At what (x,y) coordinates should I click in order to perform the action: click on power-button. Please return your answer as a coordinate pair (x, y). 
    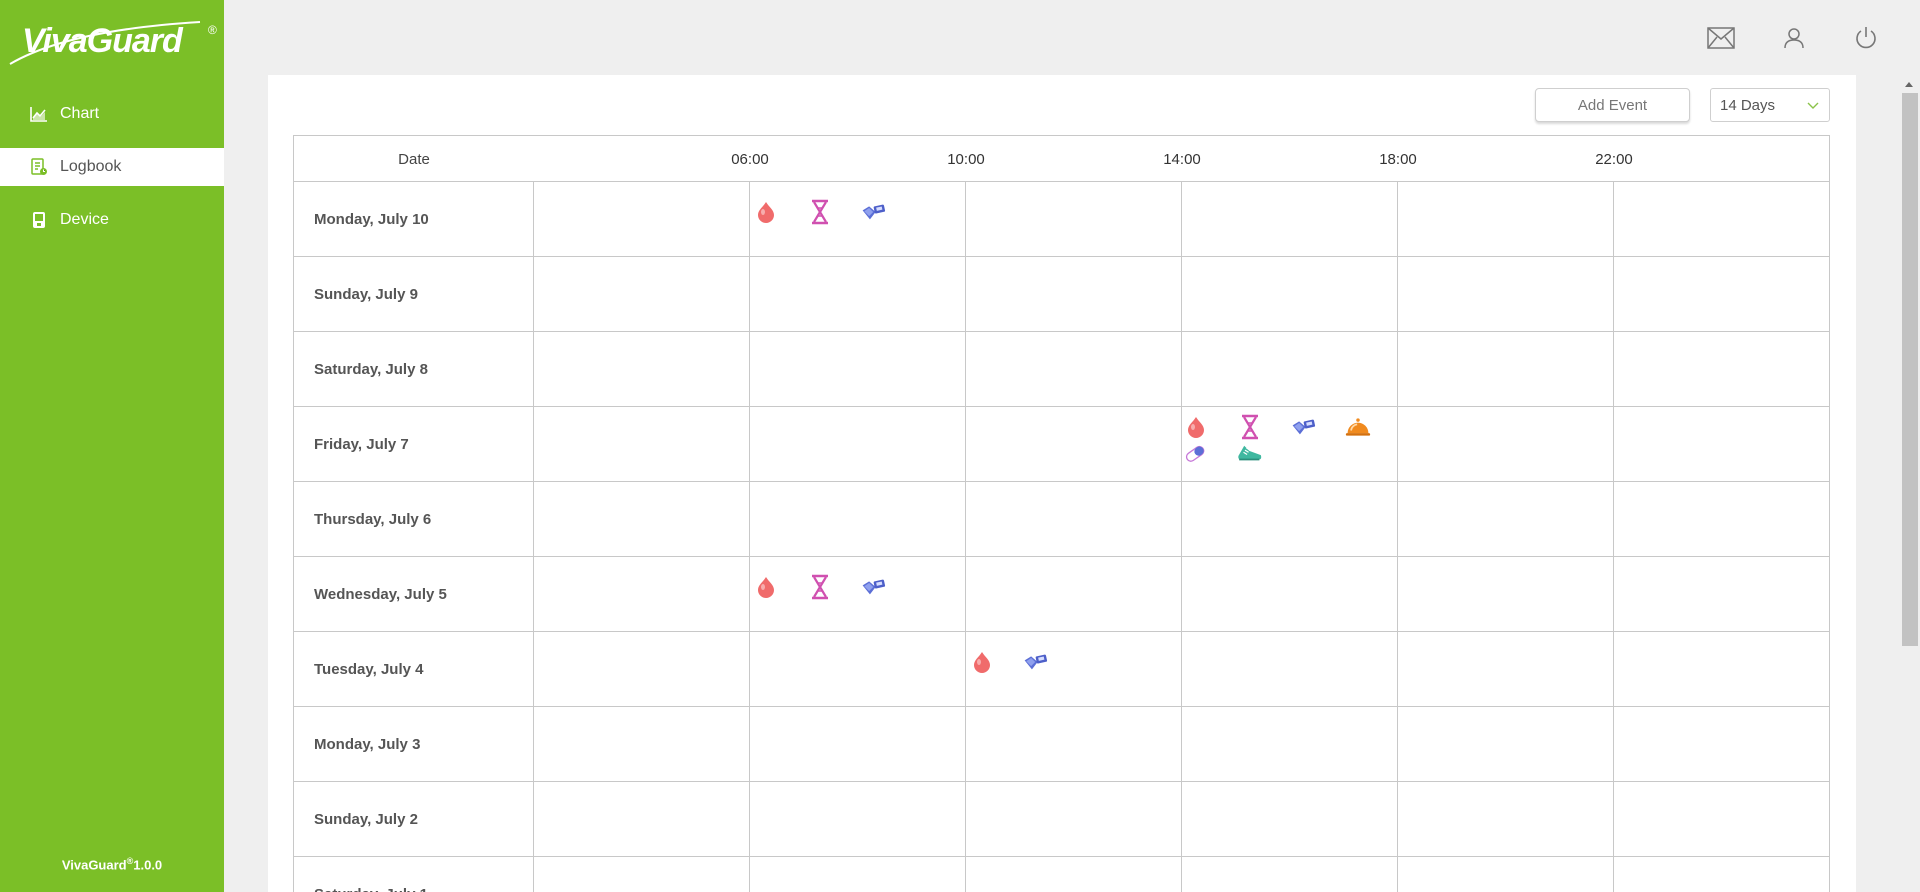
    Looking at the image, I should click on (1866, 38).